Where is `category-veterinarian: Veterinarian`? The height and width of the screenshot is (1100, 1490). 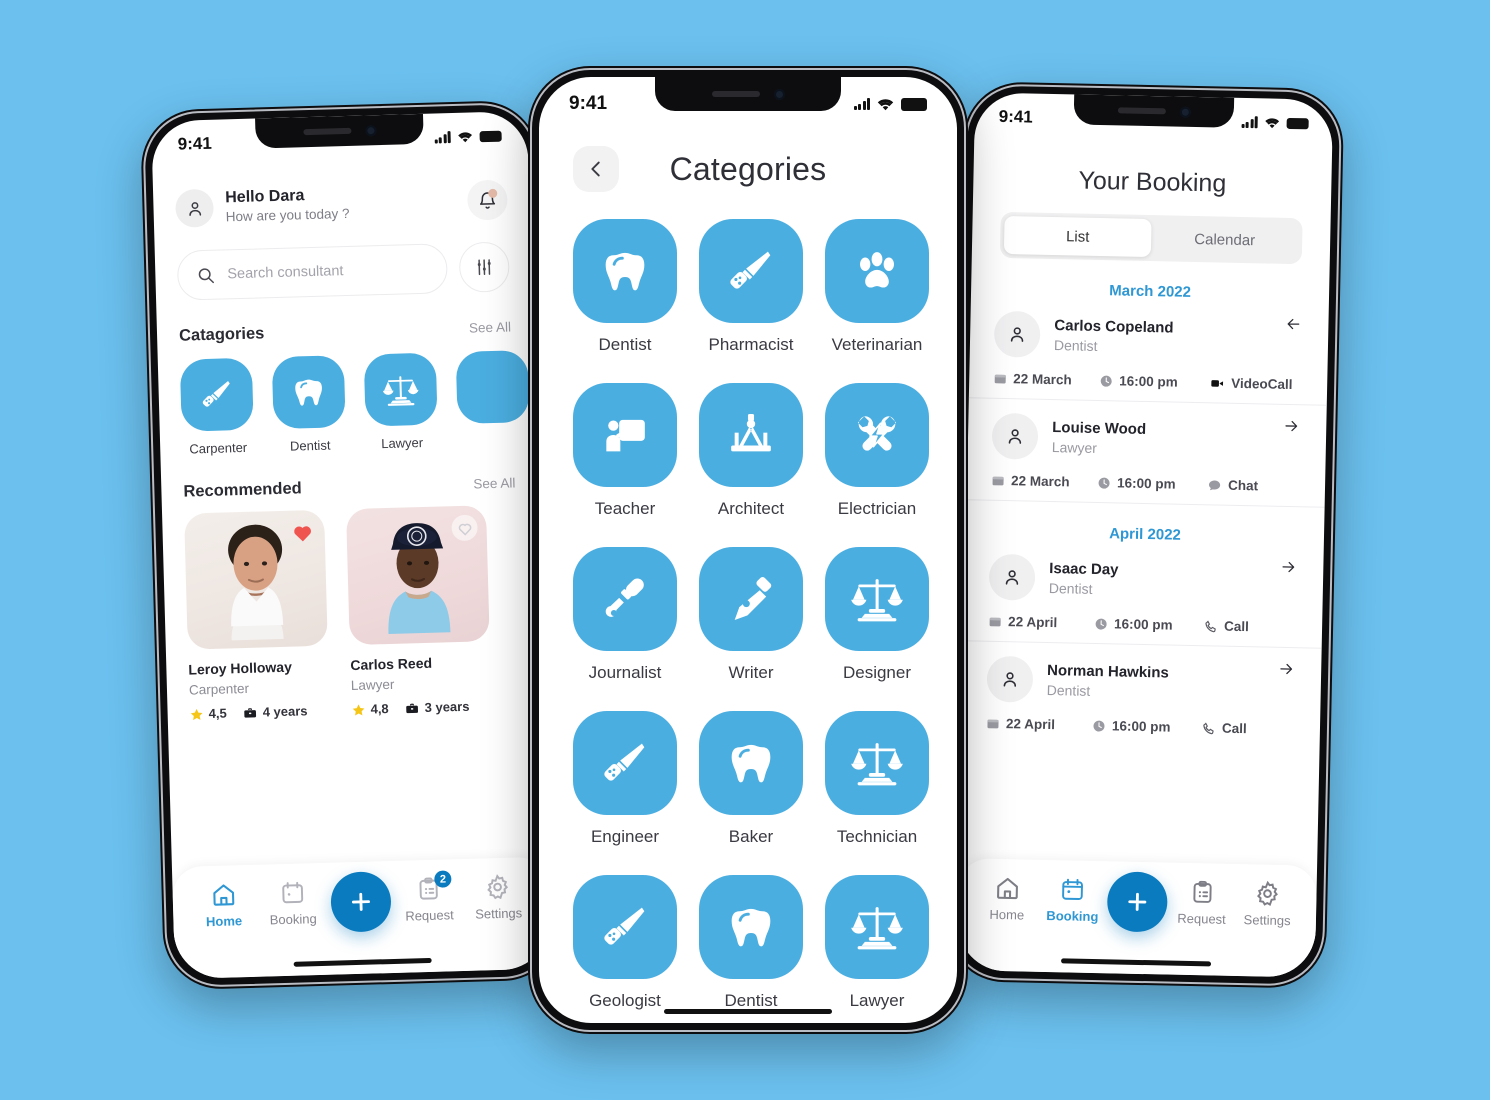
category-veterinarian: Veterinarian is located at coordinates (877, 287).